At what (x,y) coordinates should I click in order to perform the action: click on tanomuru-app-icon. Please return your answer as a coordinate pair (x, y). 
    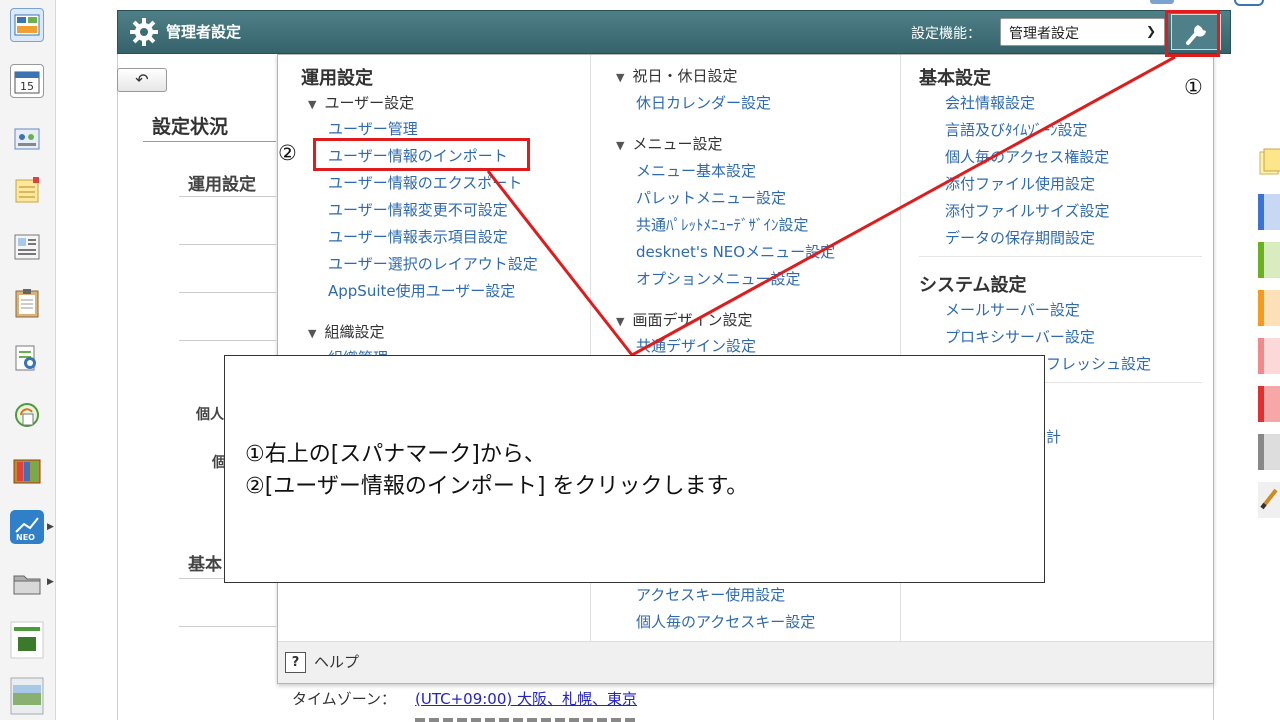
    Looking at the image, I should click on (27, 640).